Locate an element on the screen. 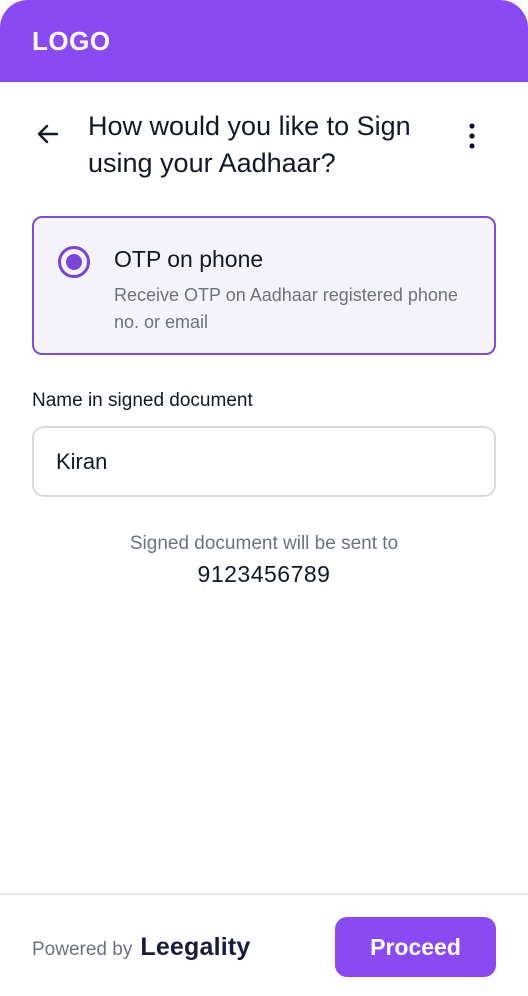  option-title: OTP on phone is located at coordinates (189, 259).